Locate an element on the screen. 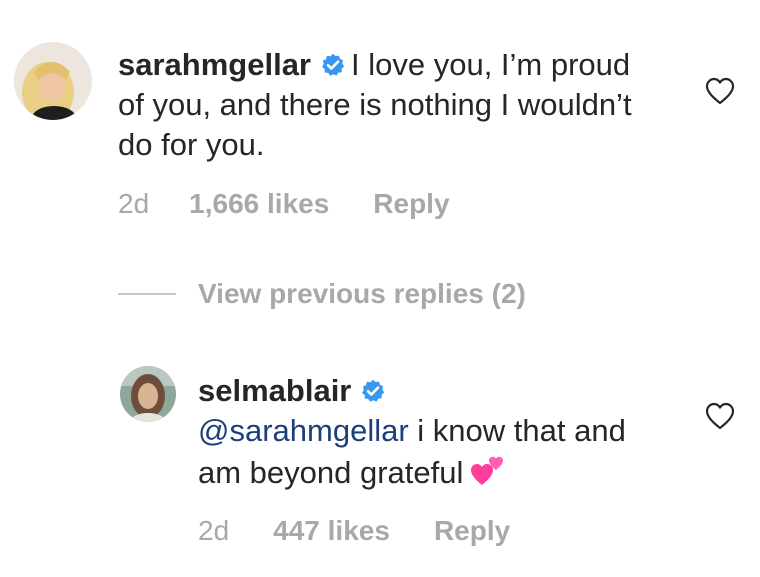 This screenshot has height=577, width=760. mention-link: @sarahmgellar is located at coordinates (303, 430).